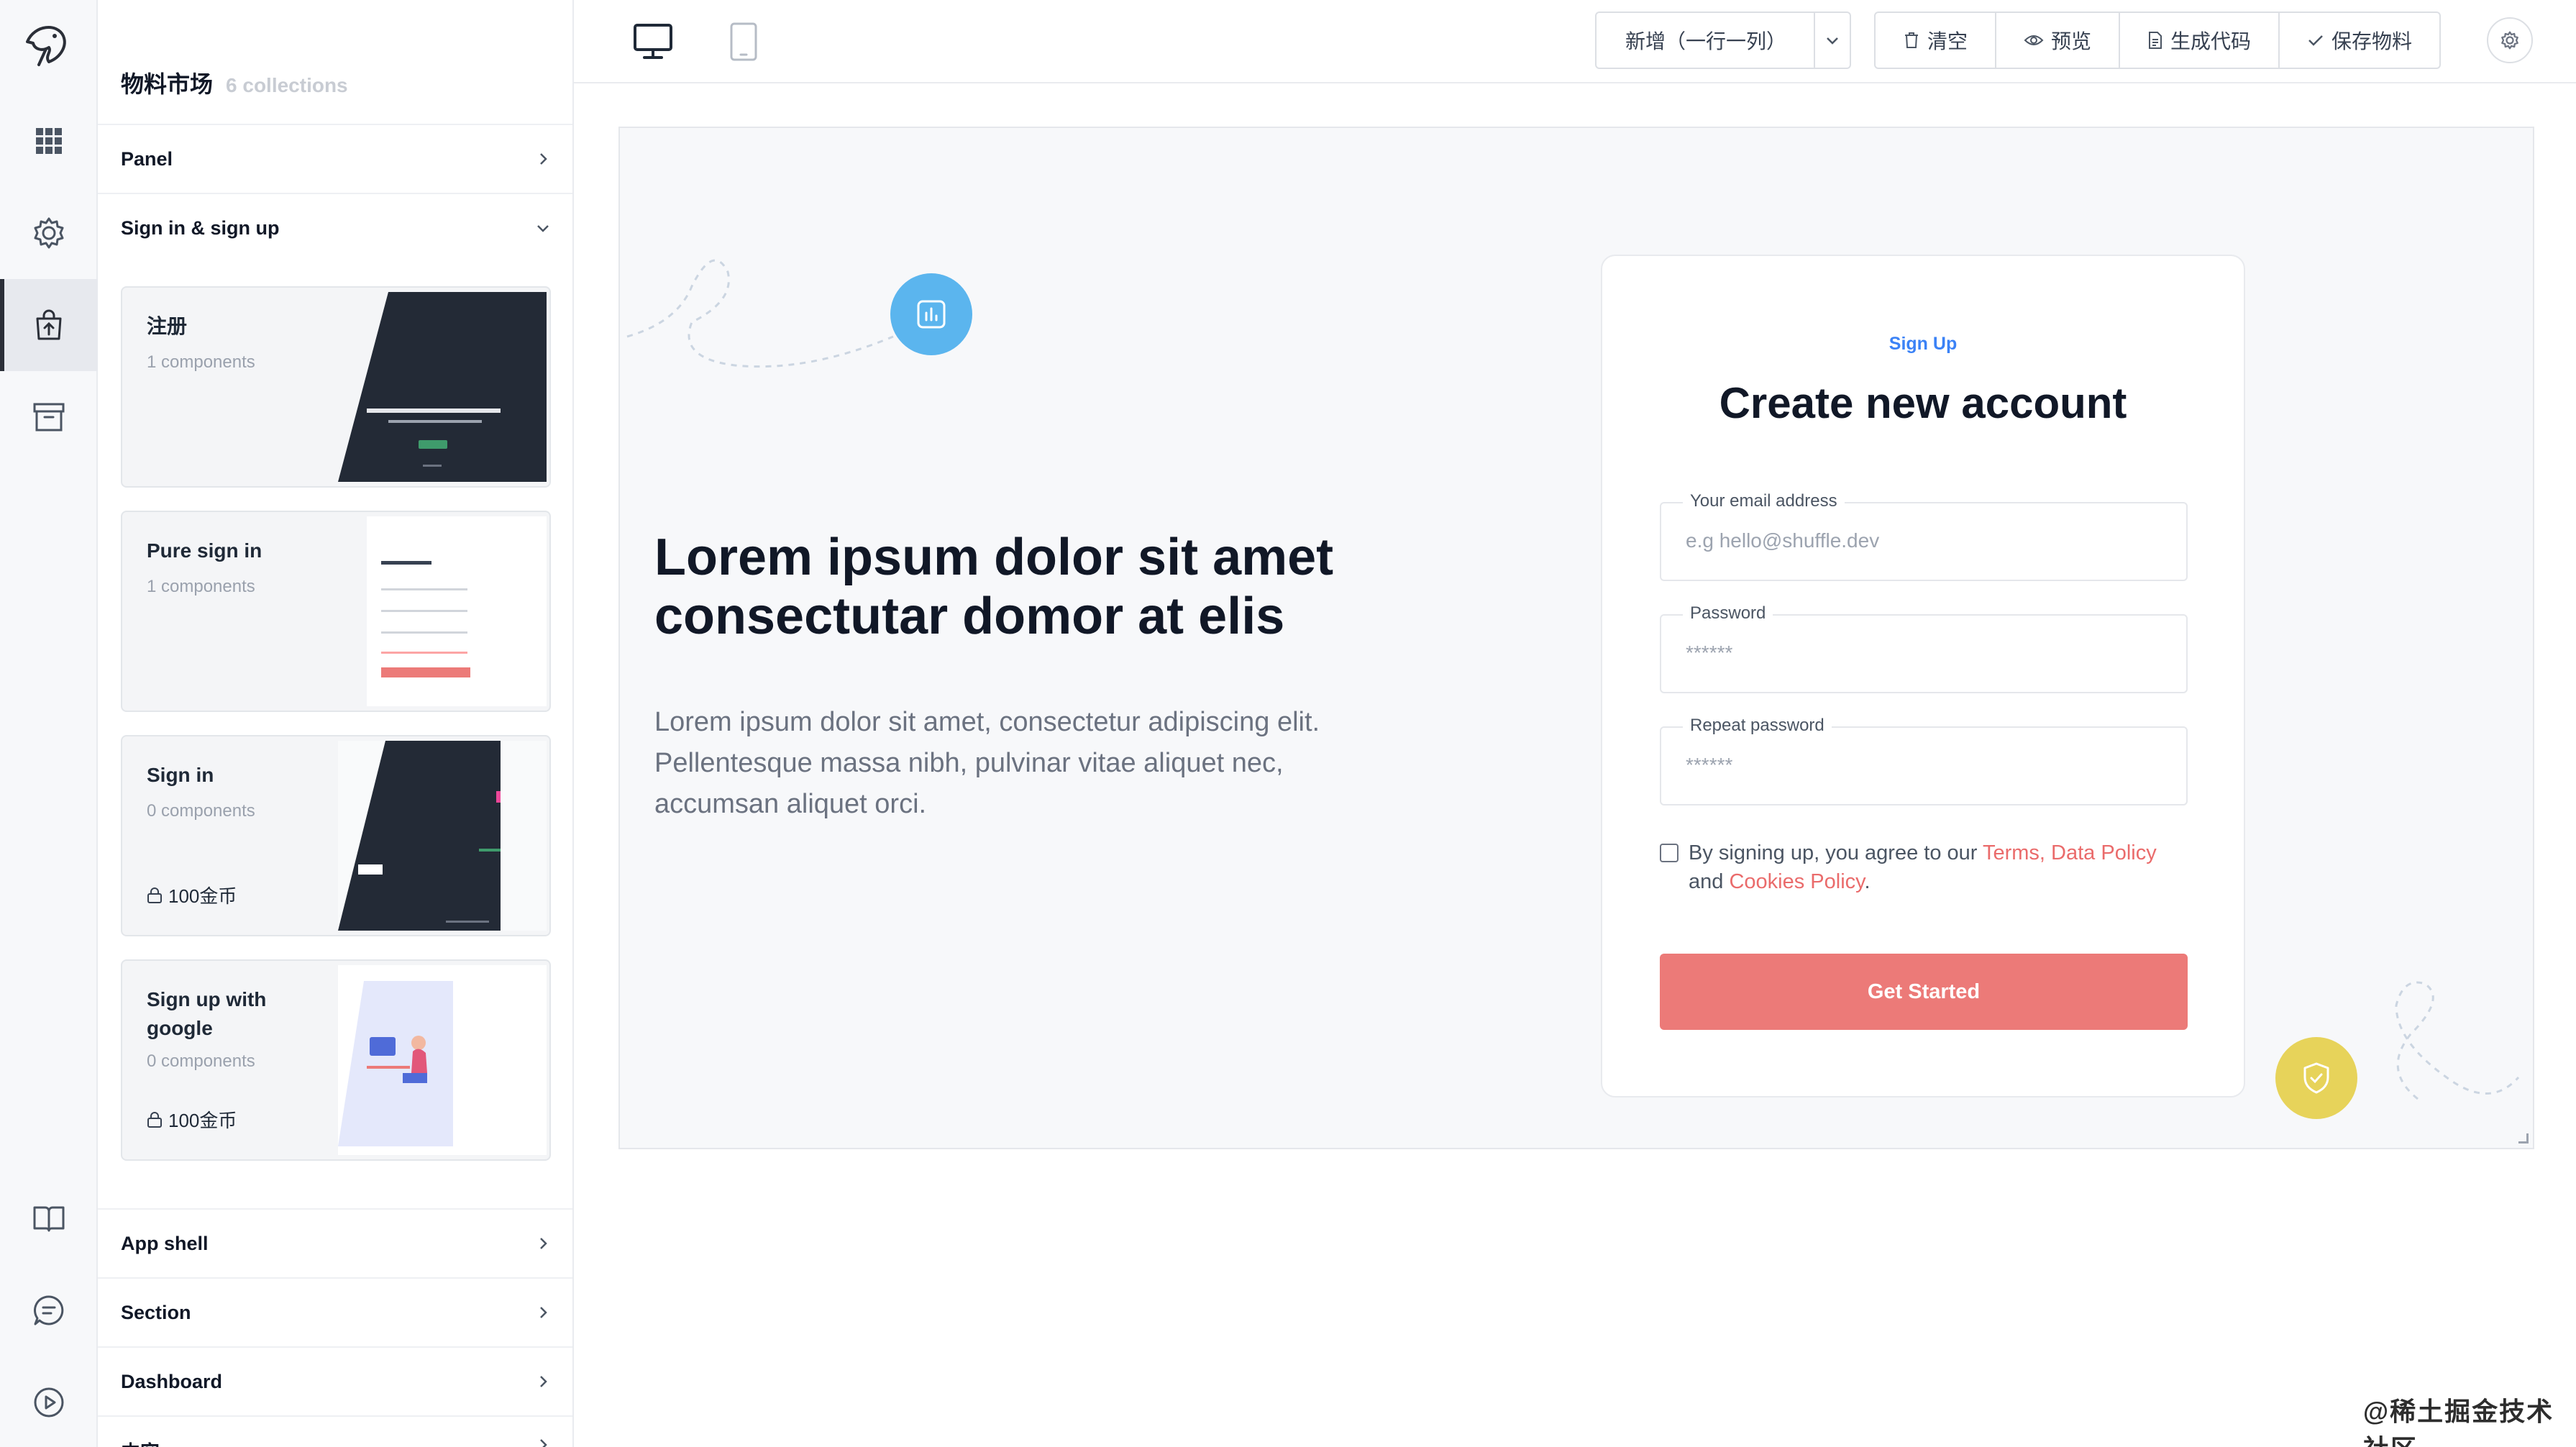 This screenshot has width=2576, height=1447. I want to click on email-field: Your email address e.g hello@shuffle.dev, so click(1924, 536).